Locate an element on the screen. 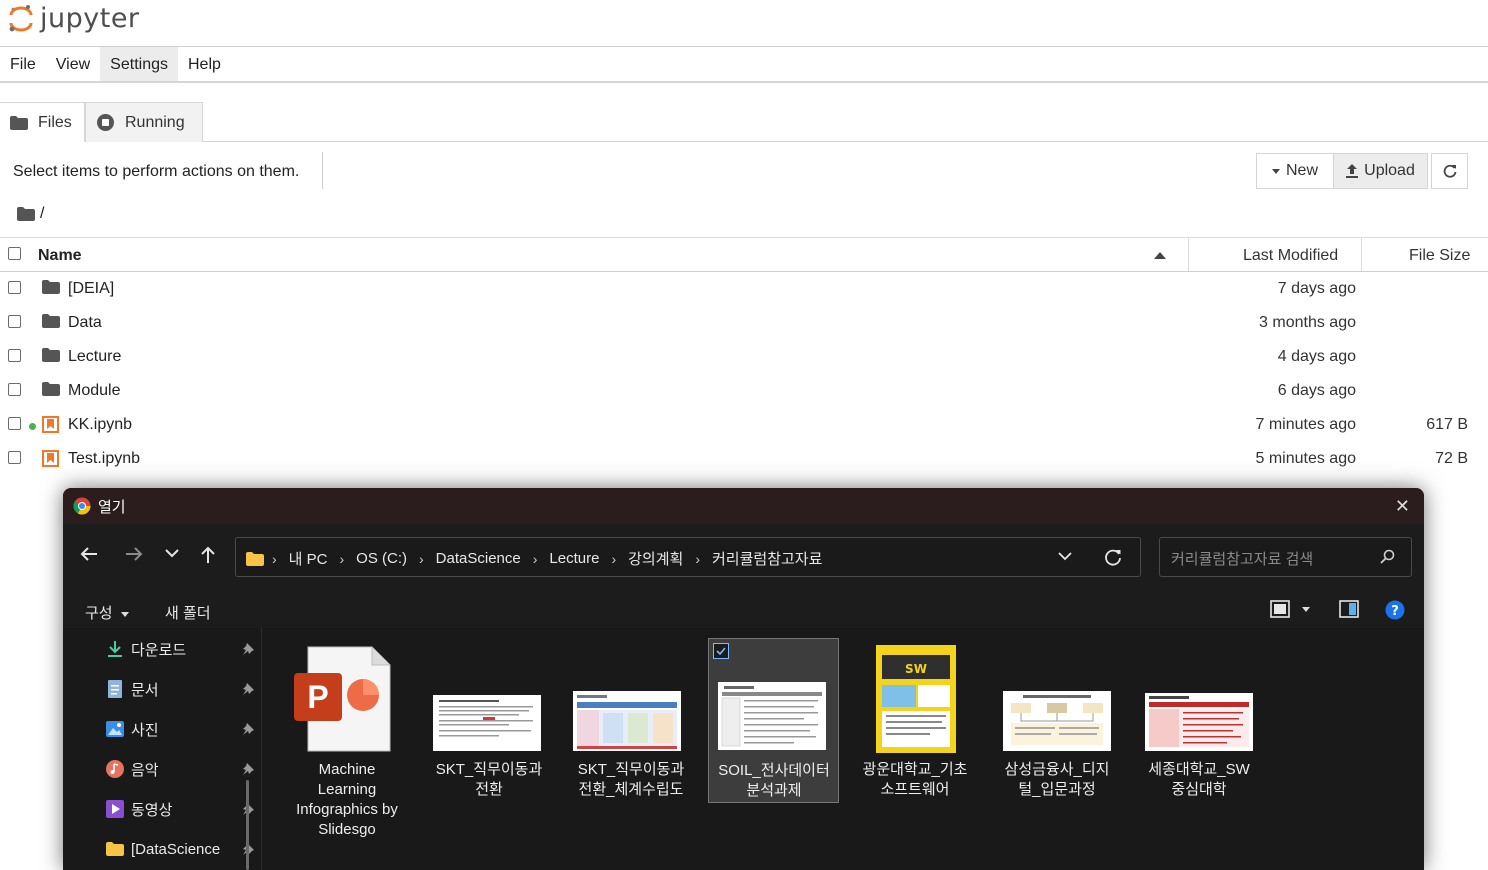  sidebar-item-downloads: 다운로드 is located at coordinates (180, 649).